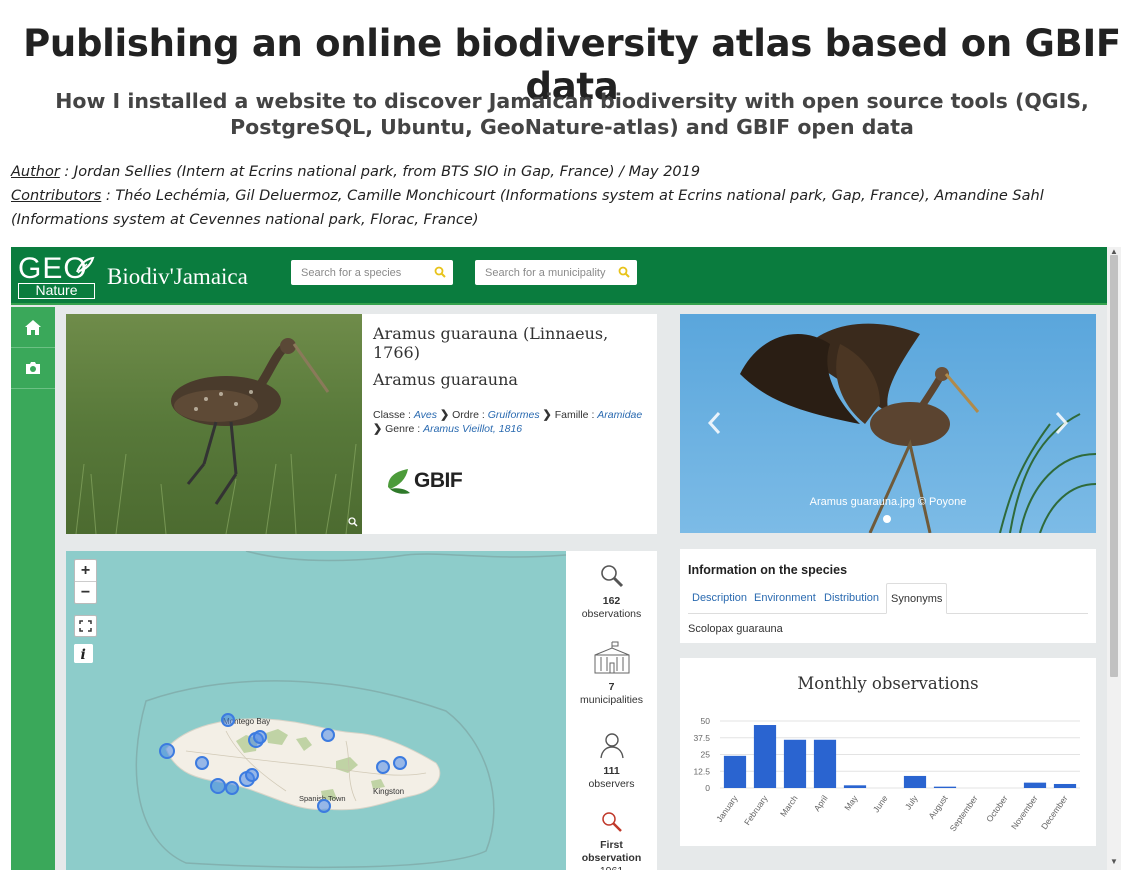 The image size is (1144, 870). I want to click on site-name: Biodiv'Jamaica, so click(177, 277).